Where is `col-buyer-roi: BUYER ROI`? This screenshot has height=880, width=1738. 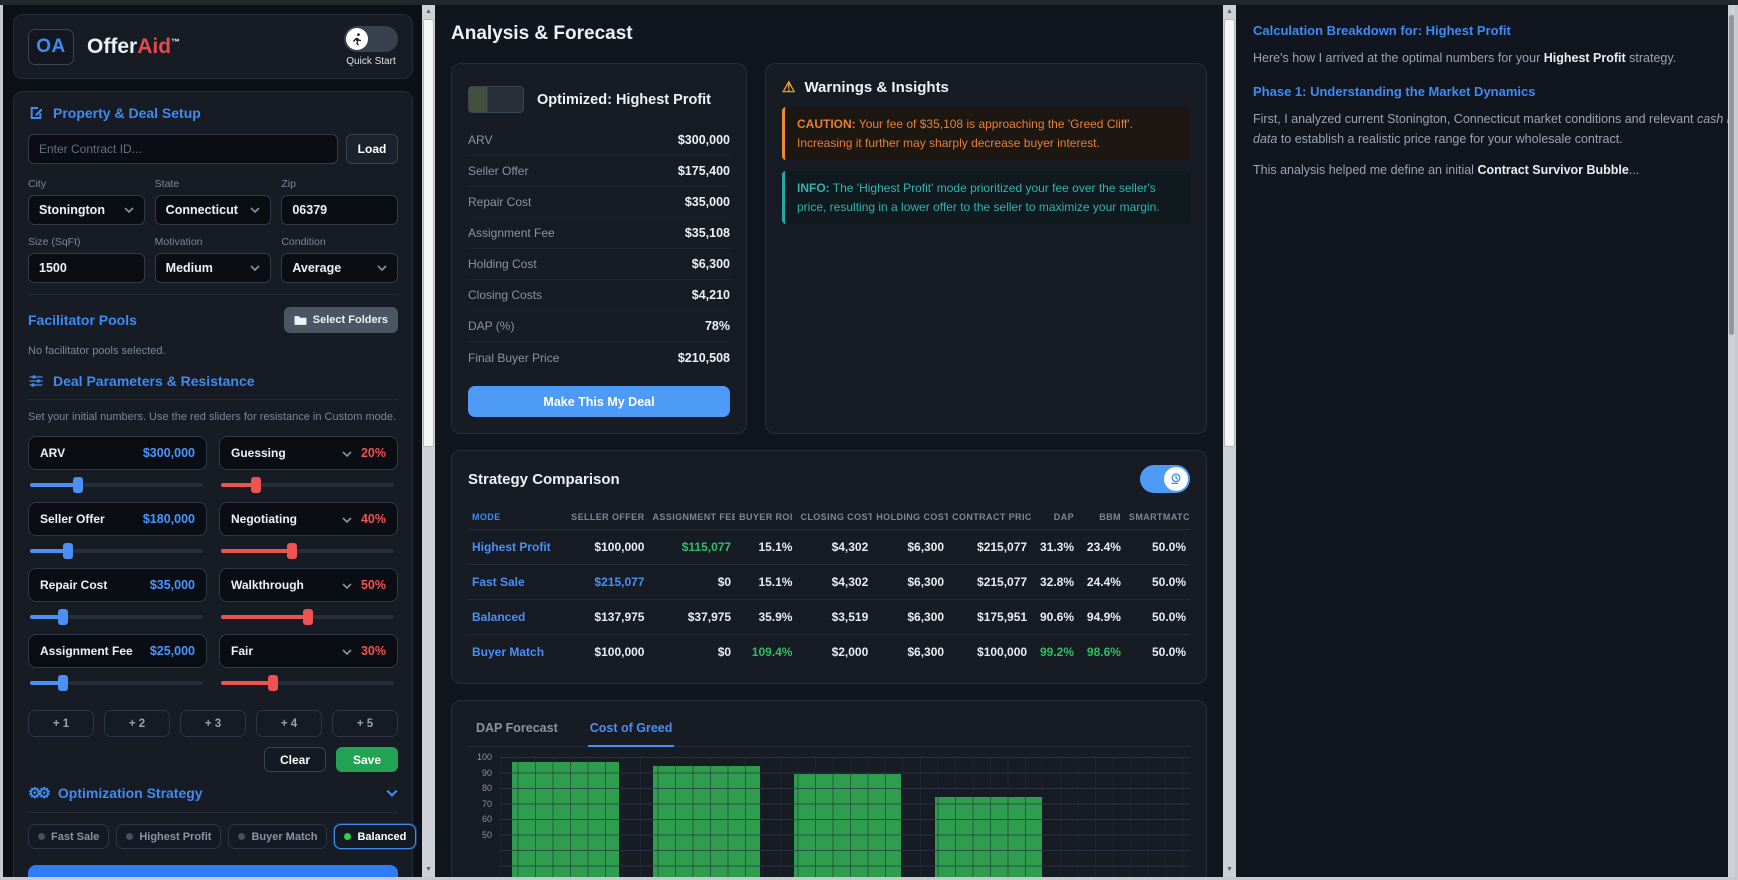 col-buyer-roi: BUYER ROI is located at coordinates (765, 517).